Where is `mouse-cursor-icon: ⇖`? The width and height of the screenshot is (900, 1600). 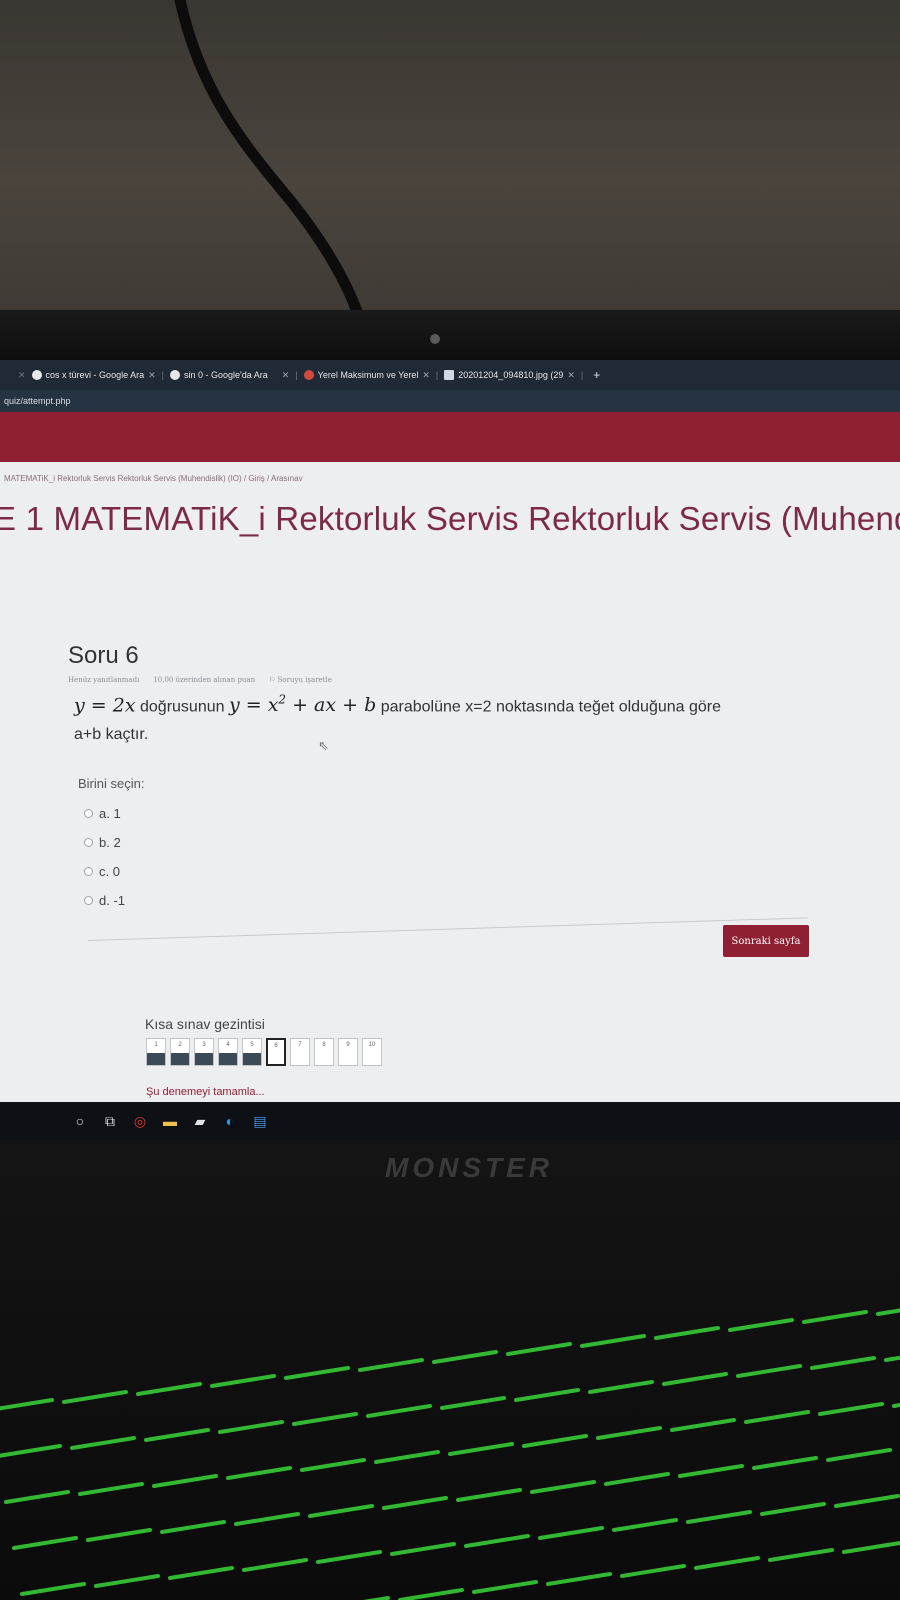 mouse-cursor-icon: ⇖ is located at coordinates (323, 745).